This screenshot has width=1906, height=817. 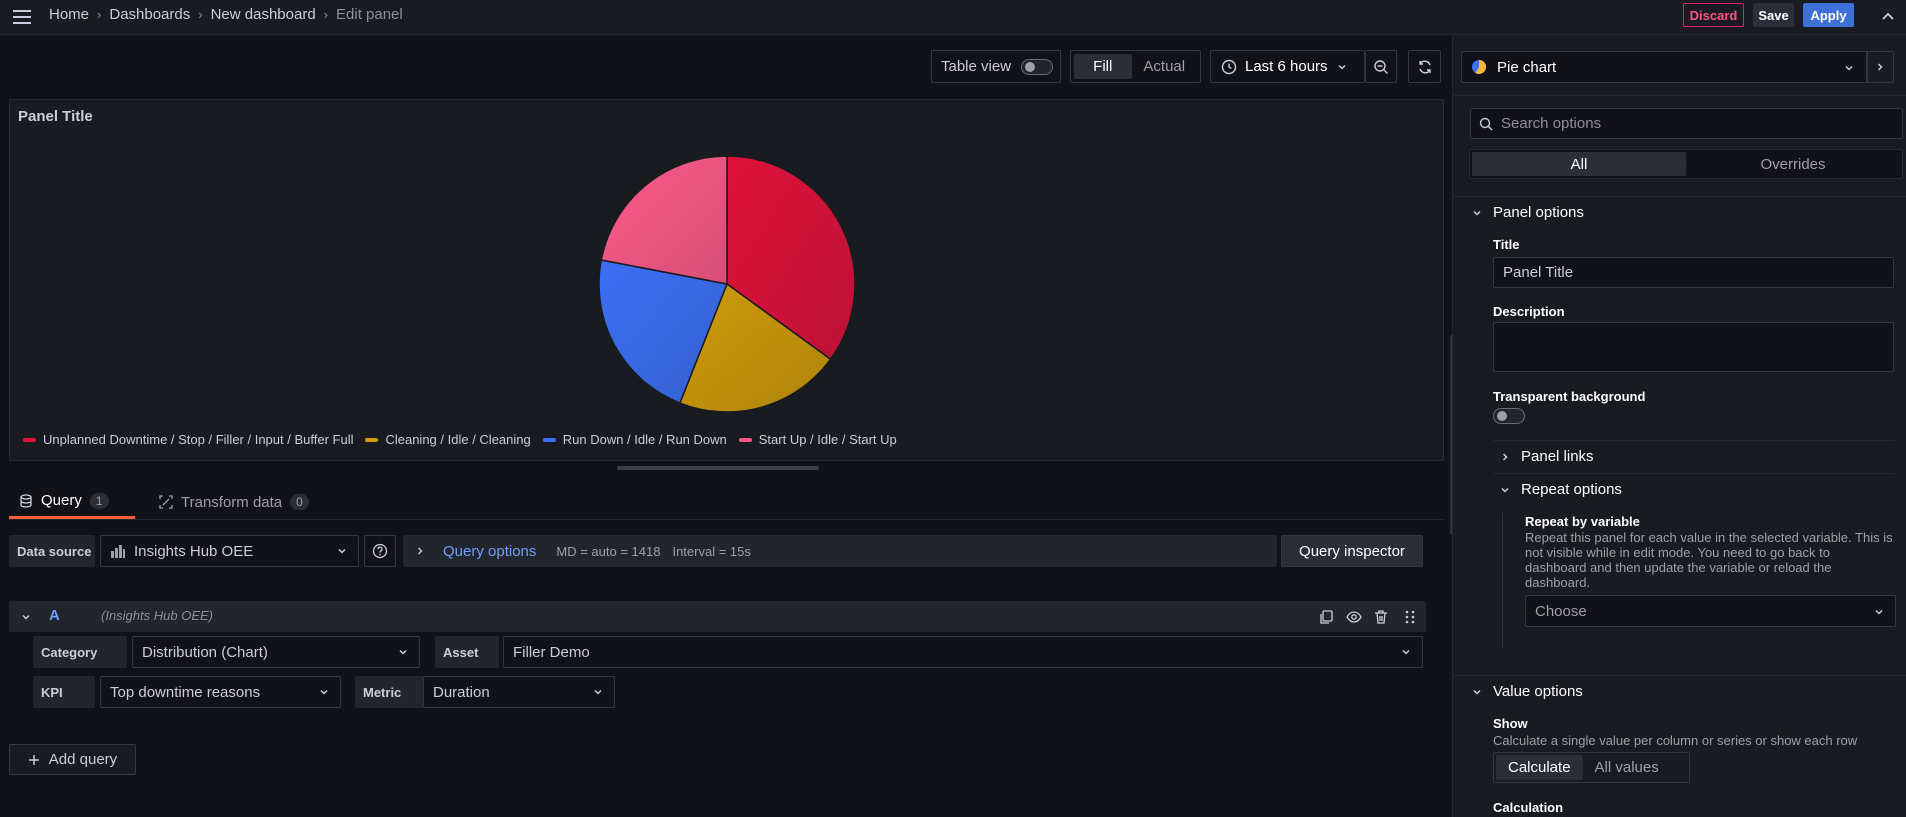 I want to click on show-label: Show, so click(x=1510, y=723).